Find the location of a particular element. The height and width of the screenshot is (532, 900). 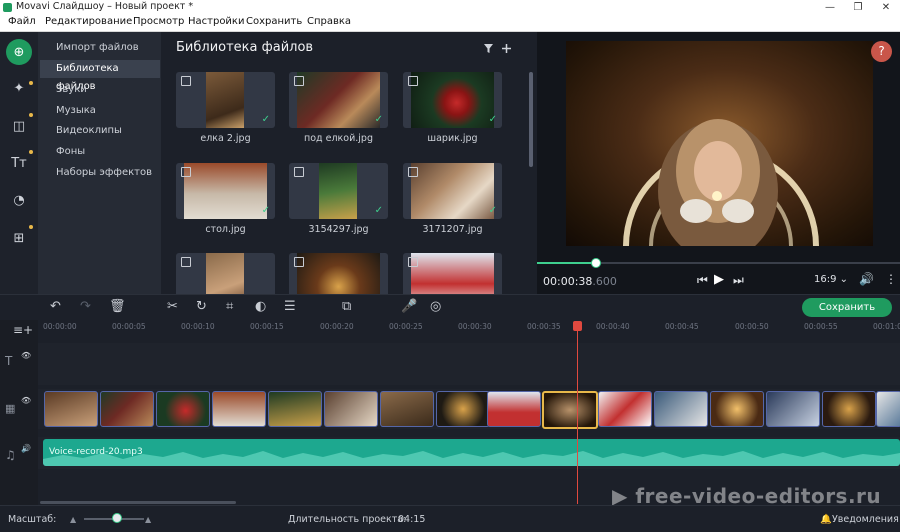

tick-label: 00:00:35 is located at coordinates (544, 326).